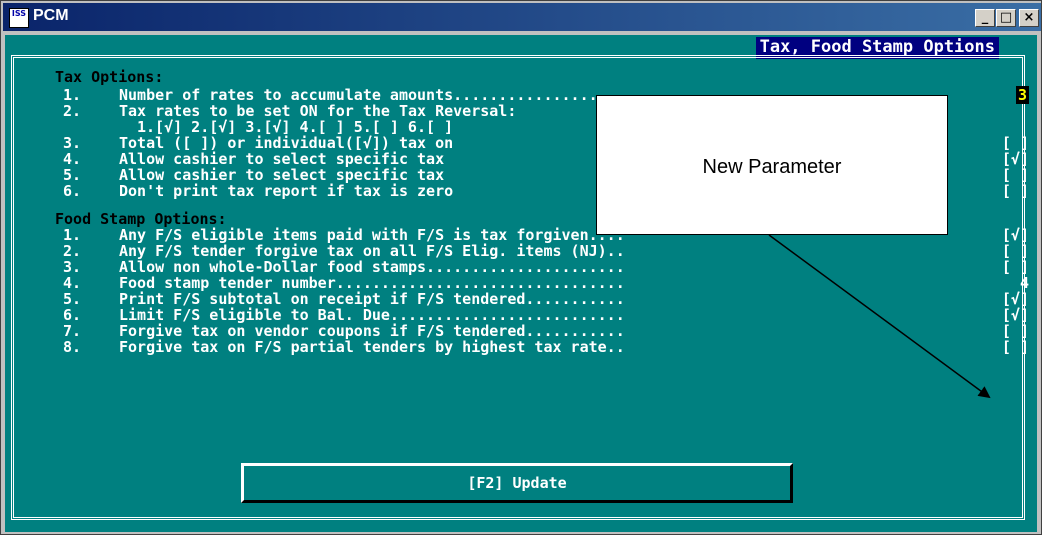 The height and width of the screenshot is (536, 1042). I want to click on callout-arrow-icon, so click(879, 316).